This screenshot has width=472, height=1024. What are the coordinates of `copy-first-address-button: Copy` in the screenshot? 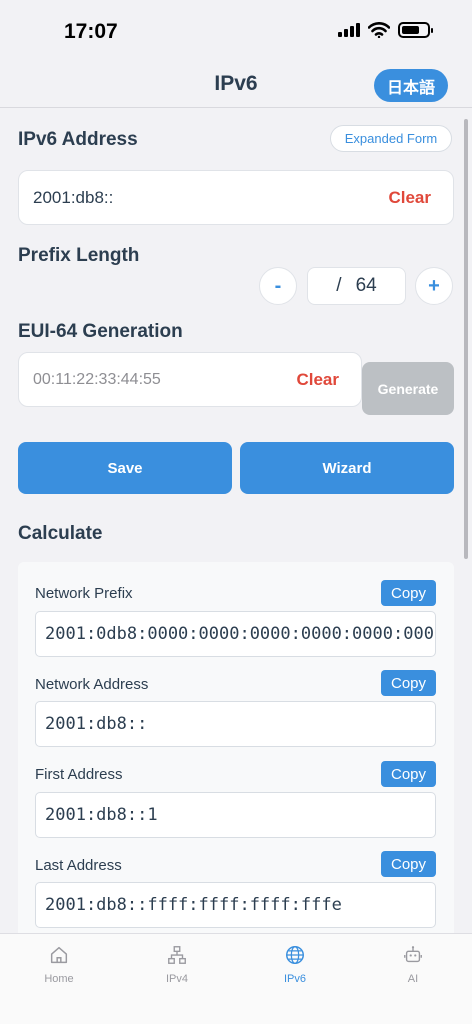 It's located at (408, 774).